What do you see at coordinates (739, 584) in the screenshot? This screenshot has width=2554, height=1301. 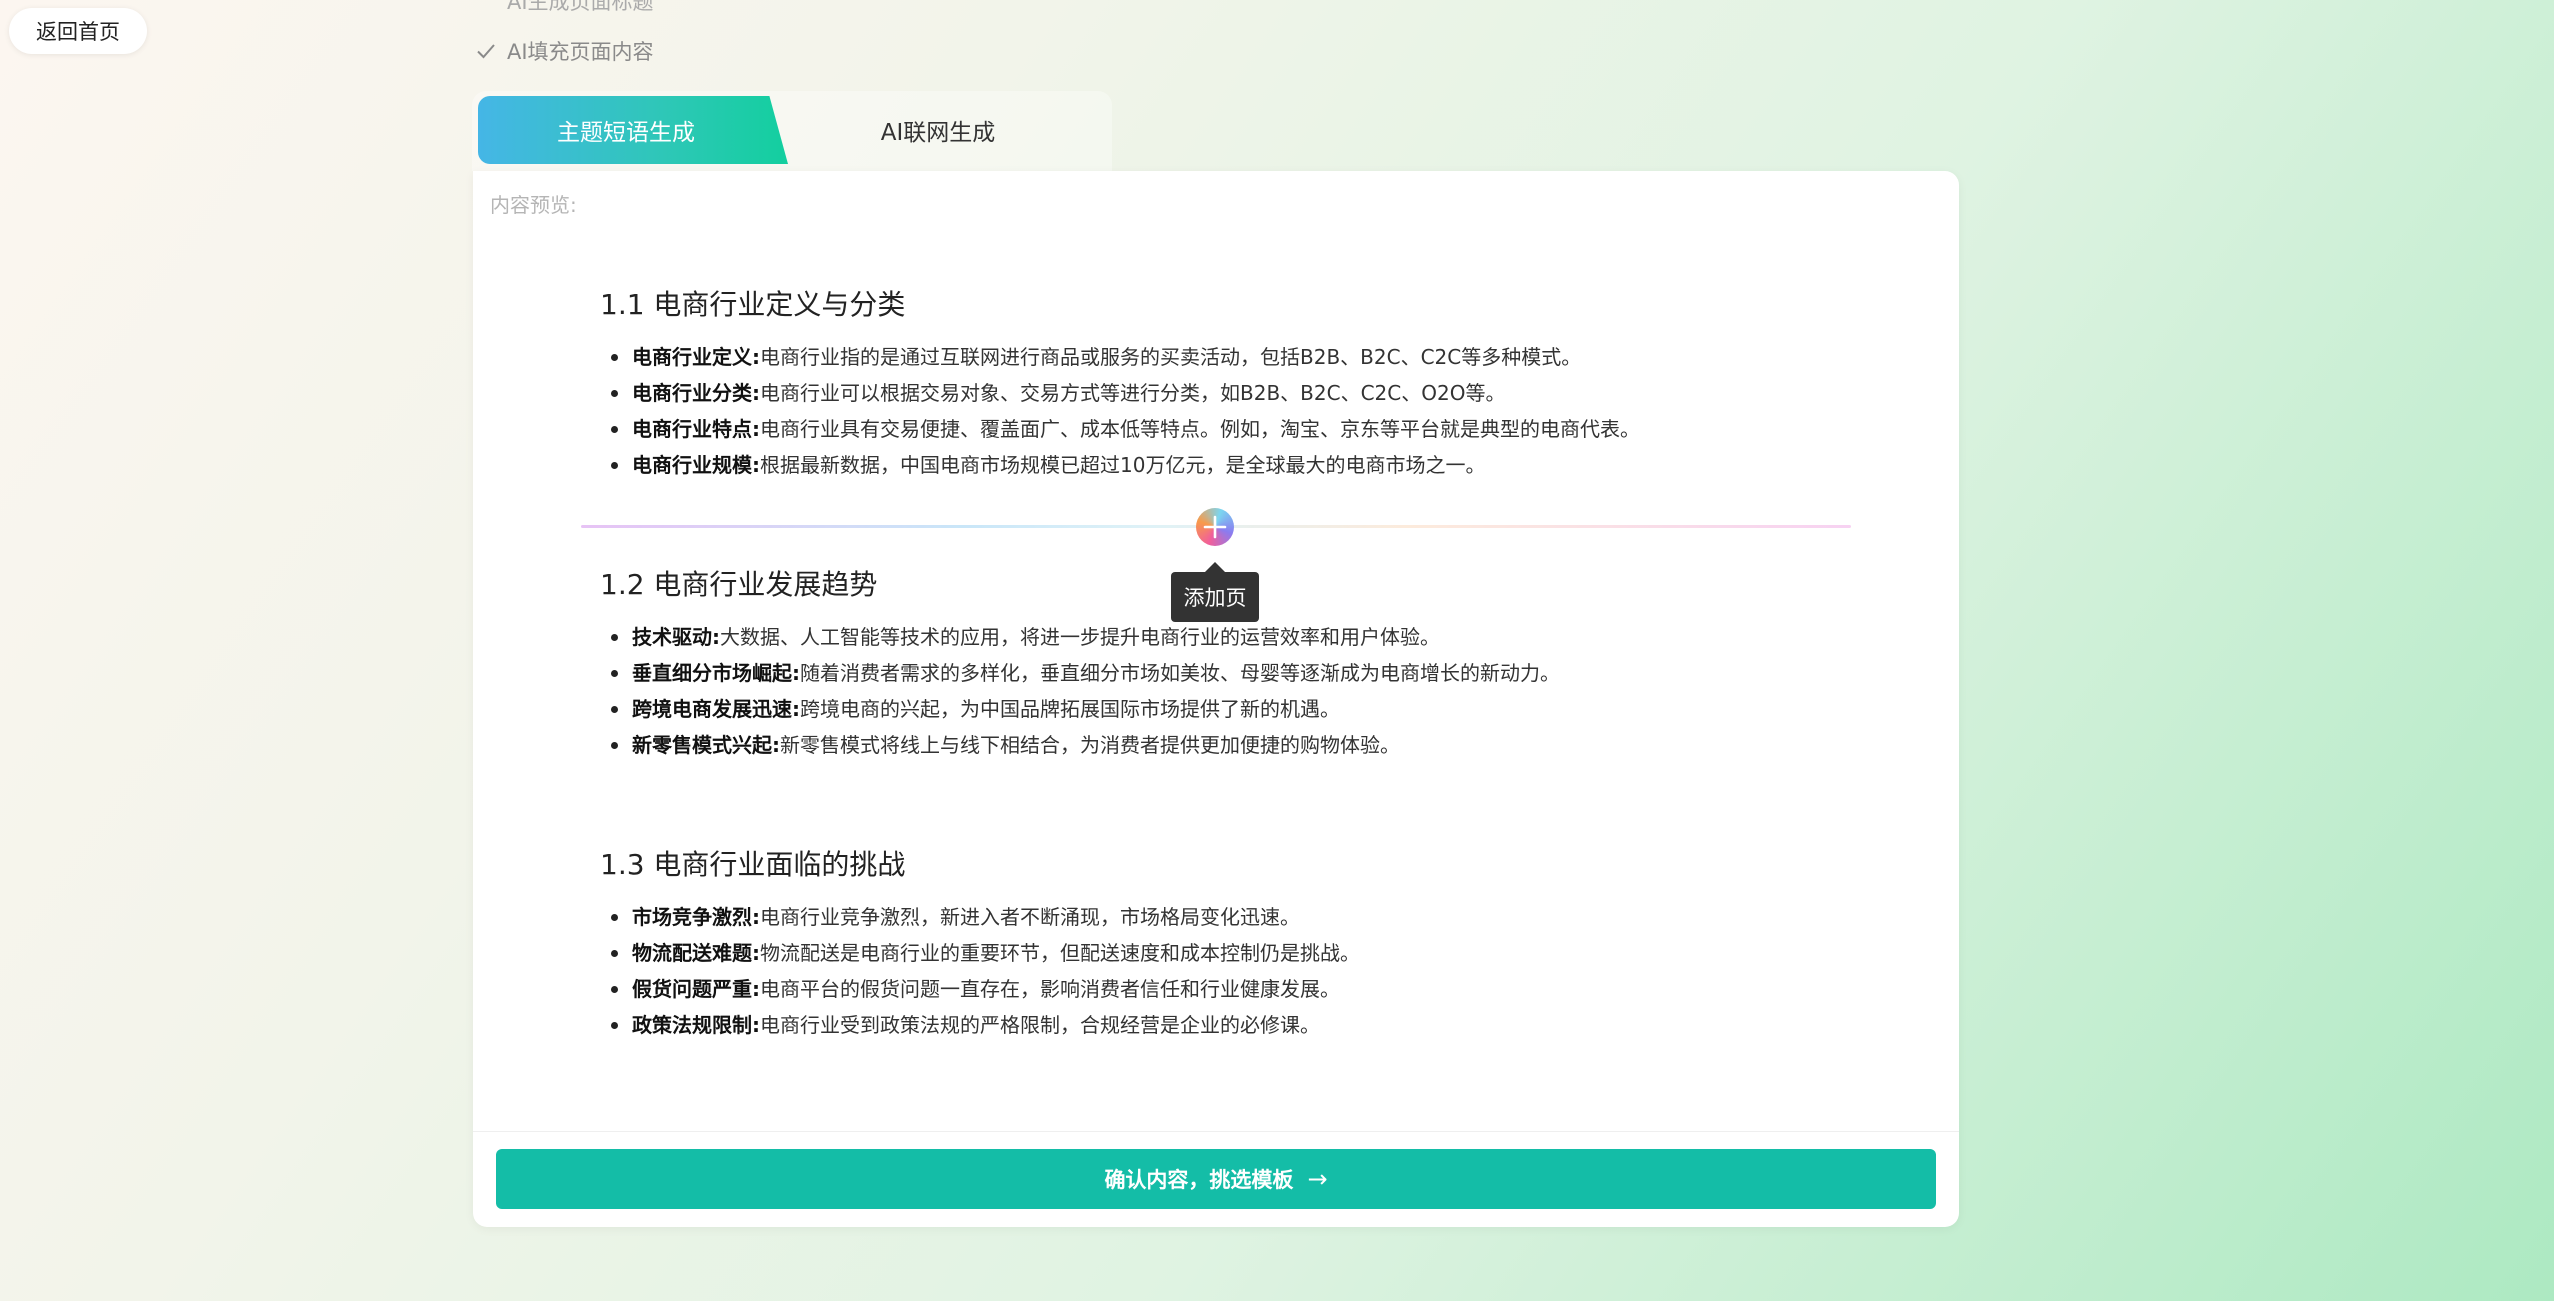 I see `section-title: 1.2 电商行业发展趋势` at bounding box center [739, 584].